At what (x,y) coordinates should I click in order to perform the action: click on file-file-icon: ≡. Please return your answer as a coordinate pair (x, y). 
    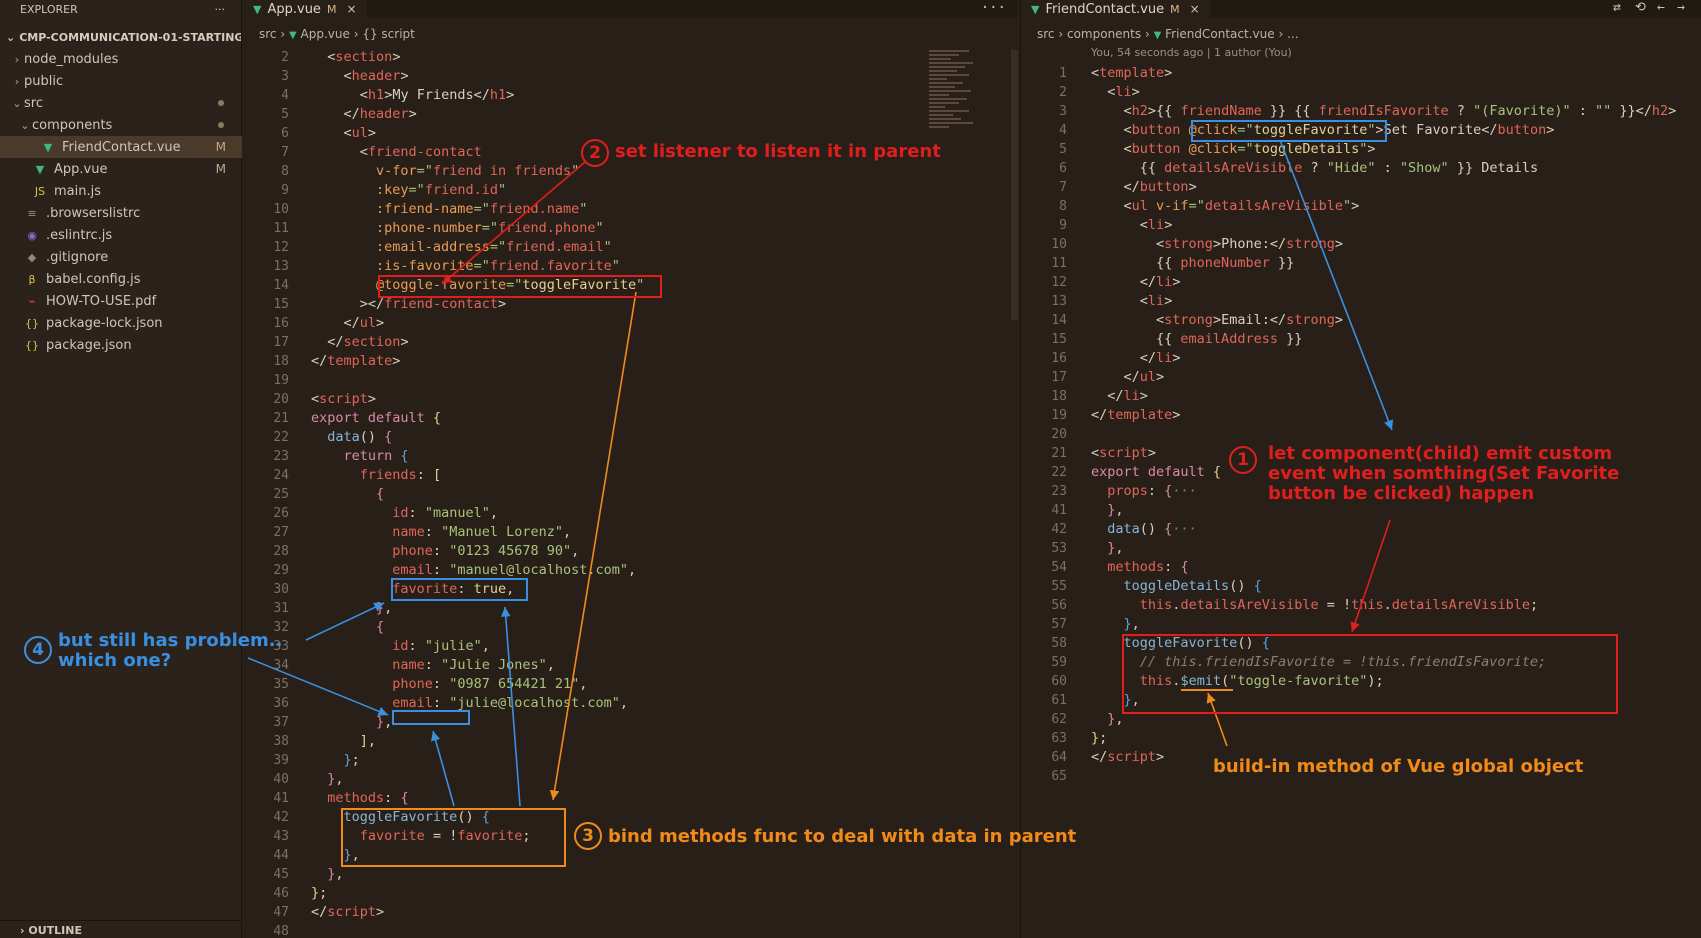
    Looking at the image, I should click on (32, 213).